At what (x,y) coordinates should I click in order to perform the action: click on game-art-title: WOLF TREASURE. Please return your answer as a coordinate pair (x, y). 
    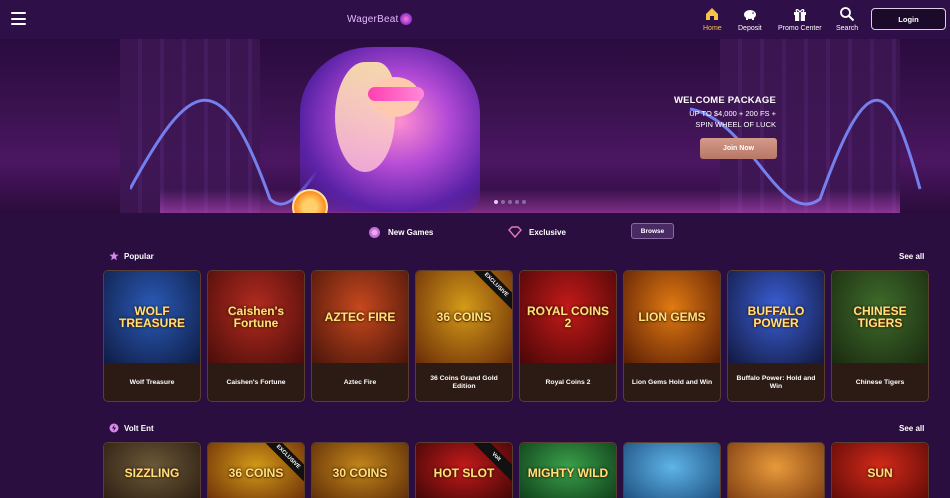
    Looking at the image, I should click on (151, 317).